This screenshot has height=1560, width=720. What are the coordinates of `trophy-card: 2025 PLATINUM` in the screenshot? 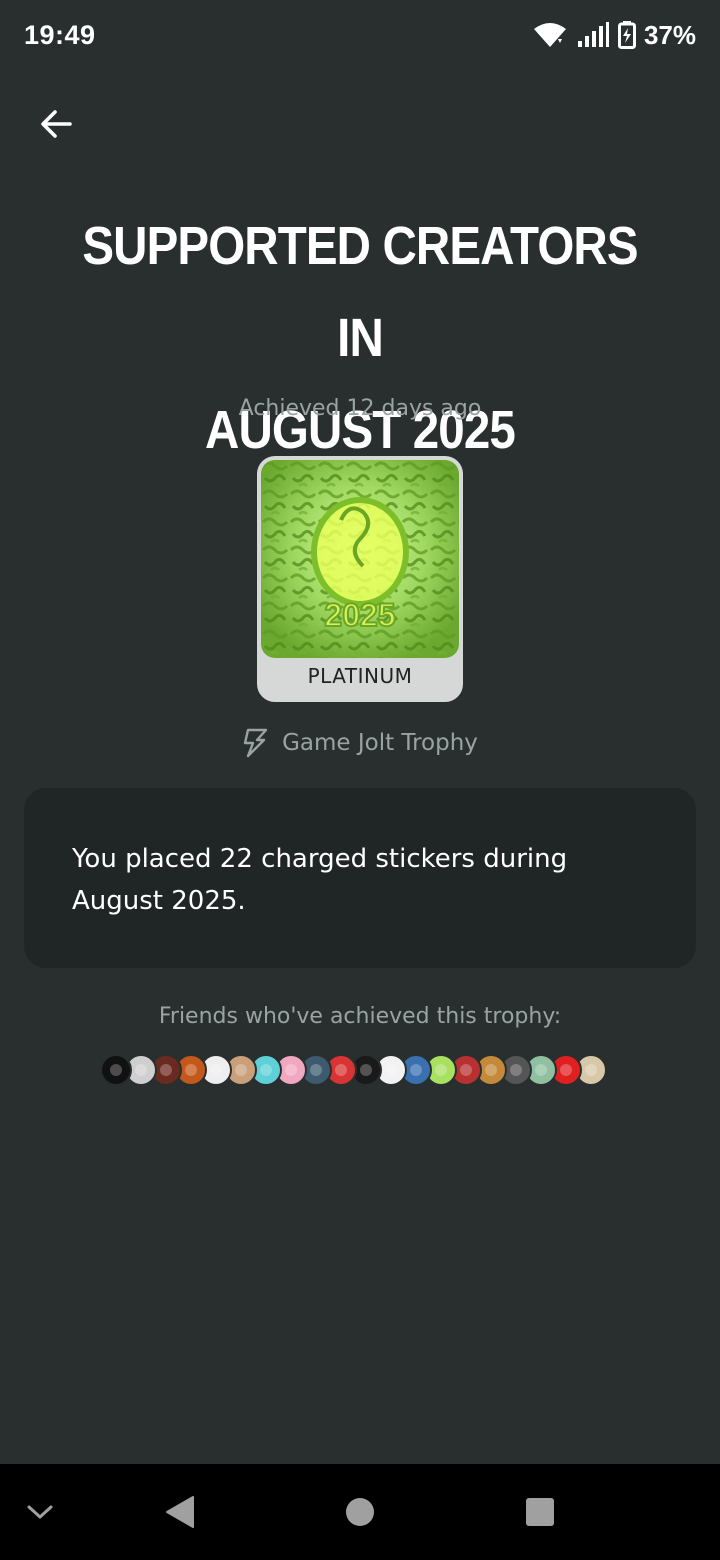 It's located at (360, 579).